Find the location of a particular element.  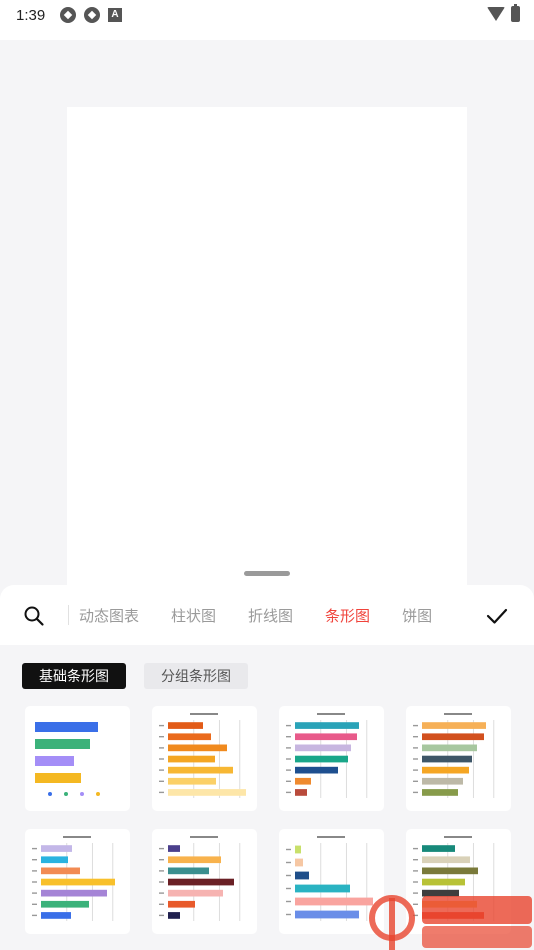

subtab-1: 基础条形图 is located at coordinates (74, 676).